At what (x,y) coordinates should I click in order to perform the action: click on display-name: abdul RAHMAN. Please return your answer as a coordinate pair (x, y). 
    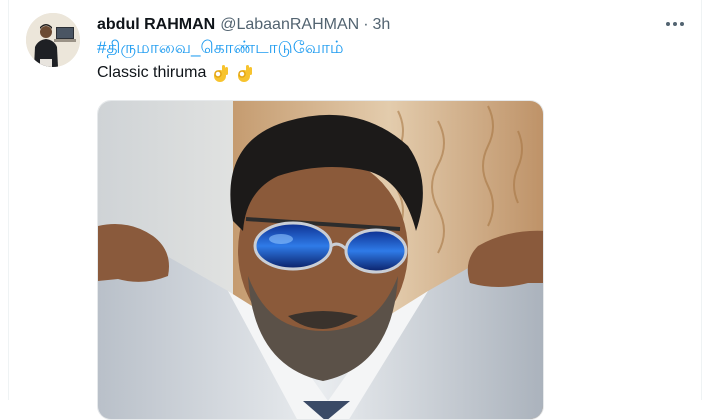
    Looking at the image, I should click on (156, 25).